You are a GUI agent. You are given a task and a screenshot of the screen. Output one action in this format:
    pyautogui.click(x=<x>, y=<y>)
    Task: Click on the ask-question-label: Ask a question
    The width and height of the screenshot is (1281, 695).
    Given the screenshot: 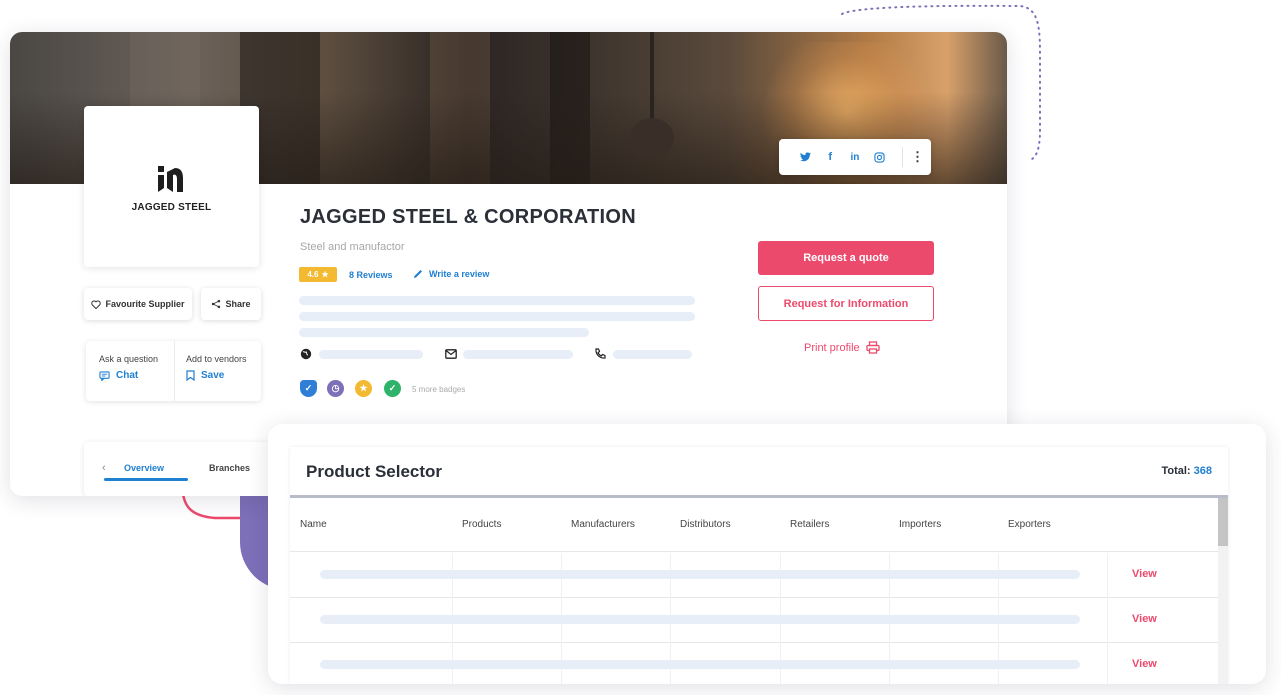 What is the action you would take?
    pyautogui.click(x=129, y=359)
    